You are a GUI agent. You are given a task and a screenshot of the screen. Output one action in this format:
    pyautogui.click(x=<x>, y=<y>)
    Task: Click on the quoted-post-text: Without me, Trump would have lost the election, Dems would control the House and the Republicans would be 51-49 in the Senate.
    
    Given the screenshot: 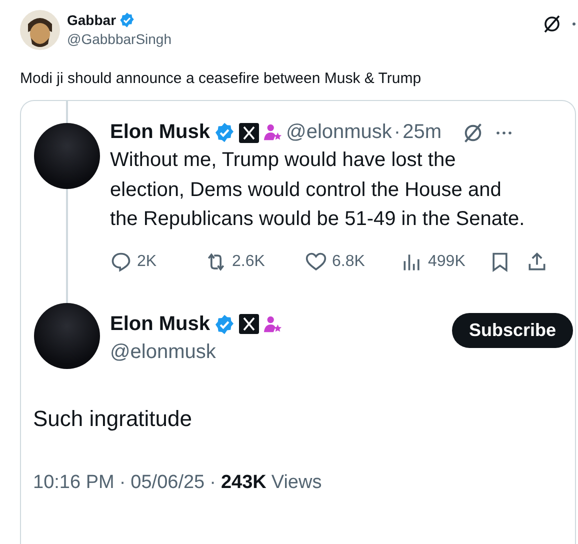 What is the action you would take?
    pyautogui.click(x=318, y=190)
    